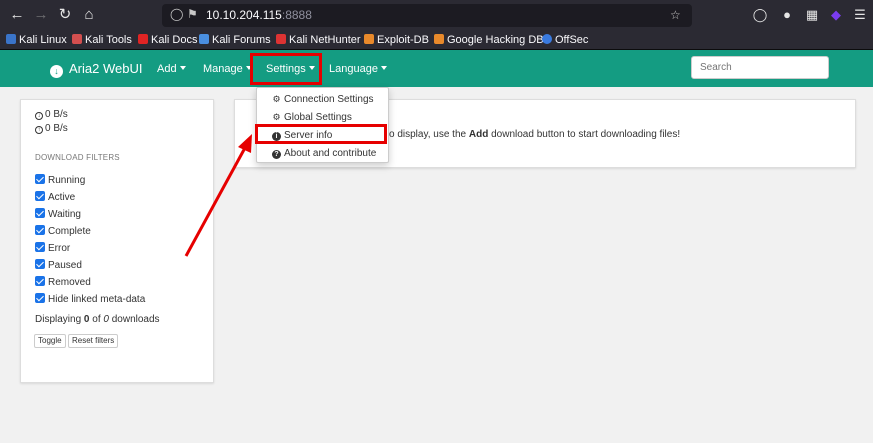 This screenshot has width=873, height=443. I want to click on brand-link: ↓ Aria2 WebUI, so click(96, 69).